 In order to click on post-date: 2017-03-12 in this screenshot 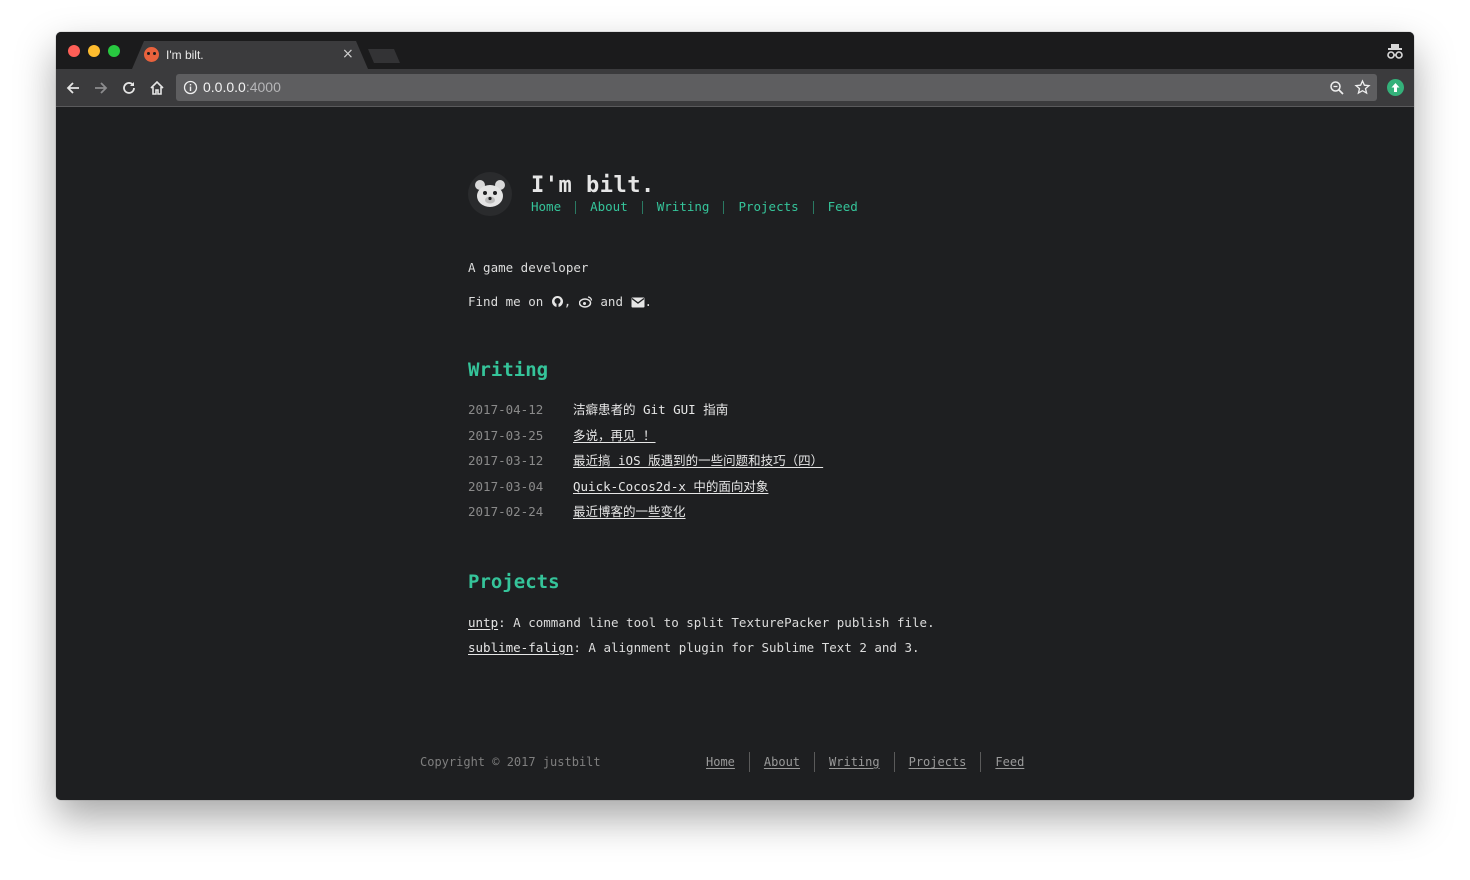, I will do `click(506, 460)`.